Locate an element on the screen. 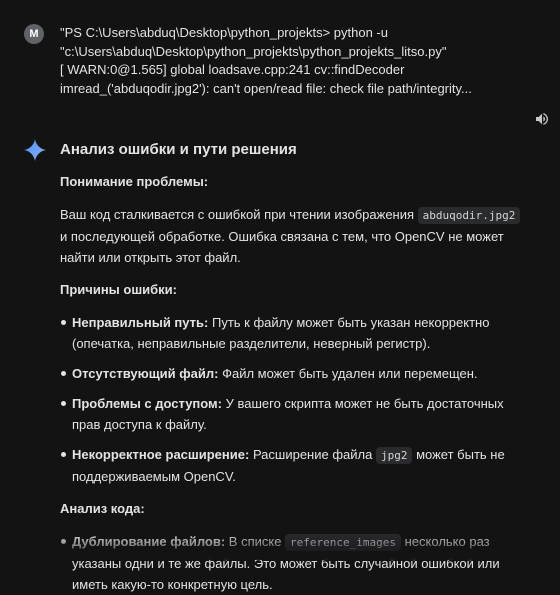 The image size is (560, 595). inline-code-filename: abduqodir.jpg2 is located at coordinates (469, 215).